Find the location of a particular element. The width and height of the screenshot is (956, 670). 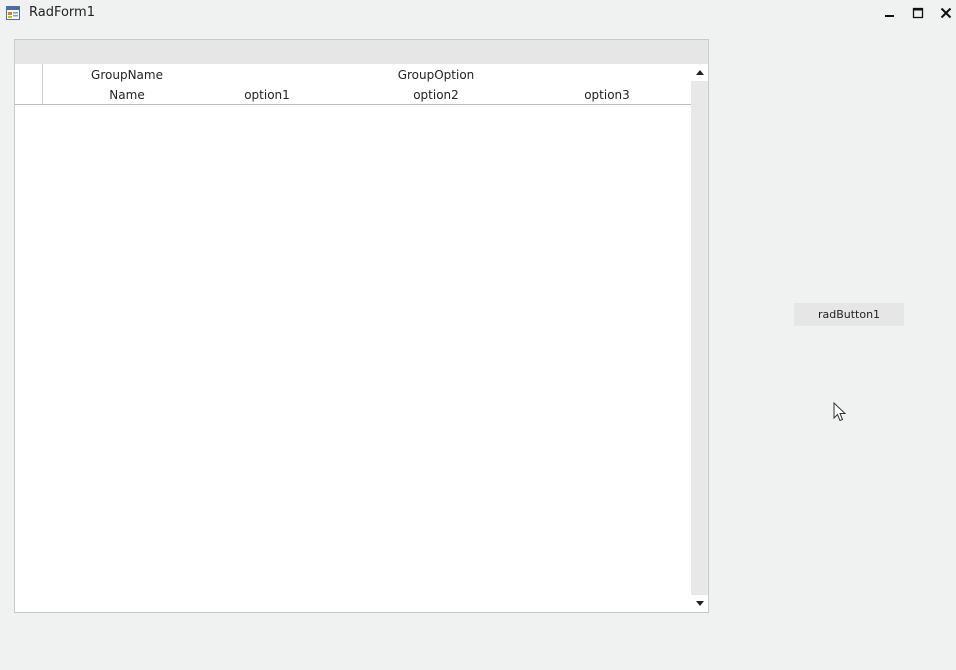

close-icon is located at coordinates (946, 13).